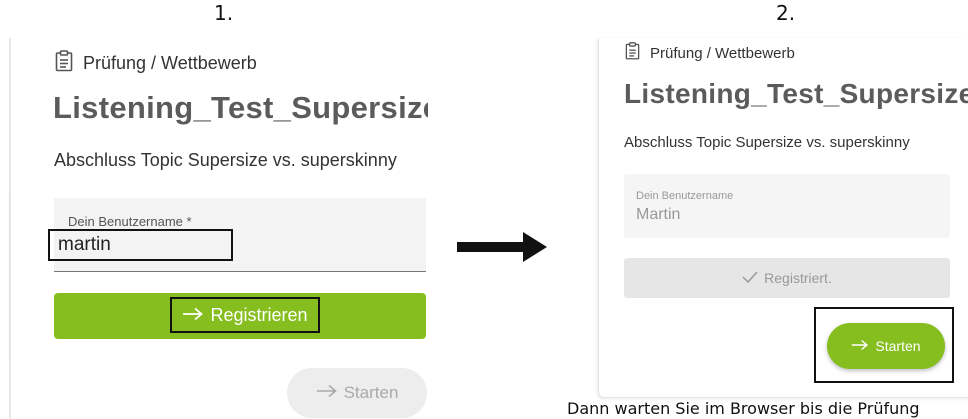 The image size is (968, 419). I want to click on registered-status-button: Registriert., so click(787, 278).